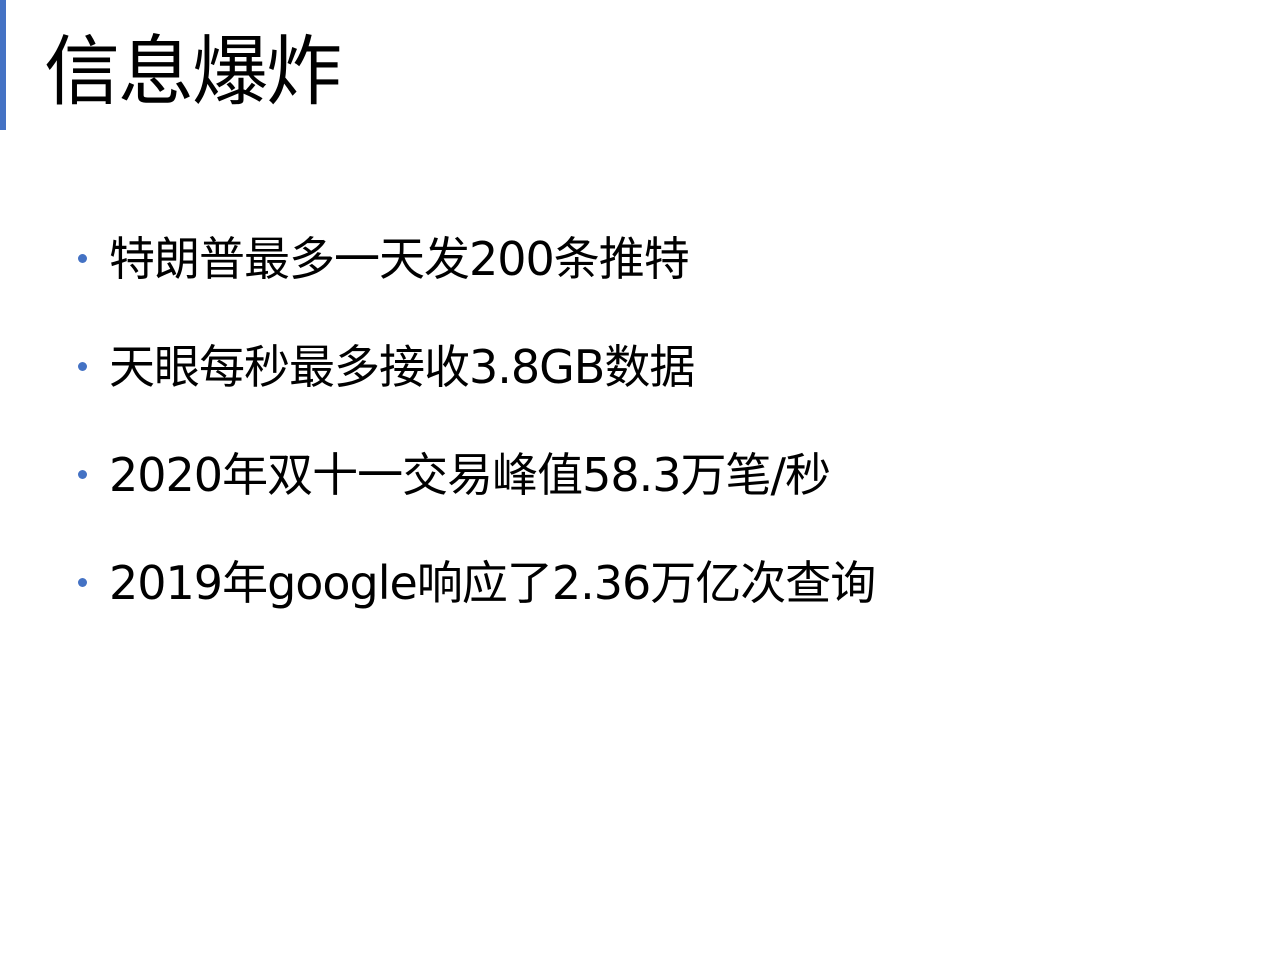 Image resolution: width=1280 pixels, height=960 pixels. I want to click on bullet-item: 2020年双十一交易峰值58.3万笔/秒, so click(476, 498).